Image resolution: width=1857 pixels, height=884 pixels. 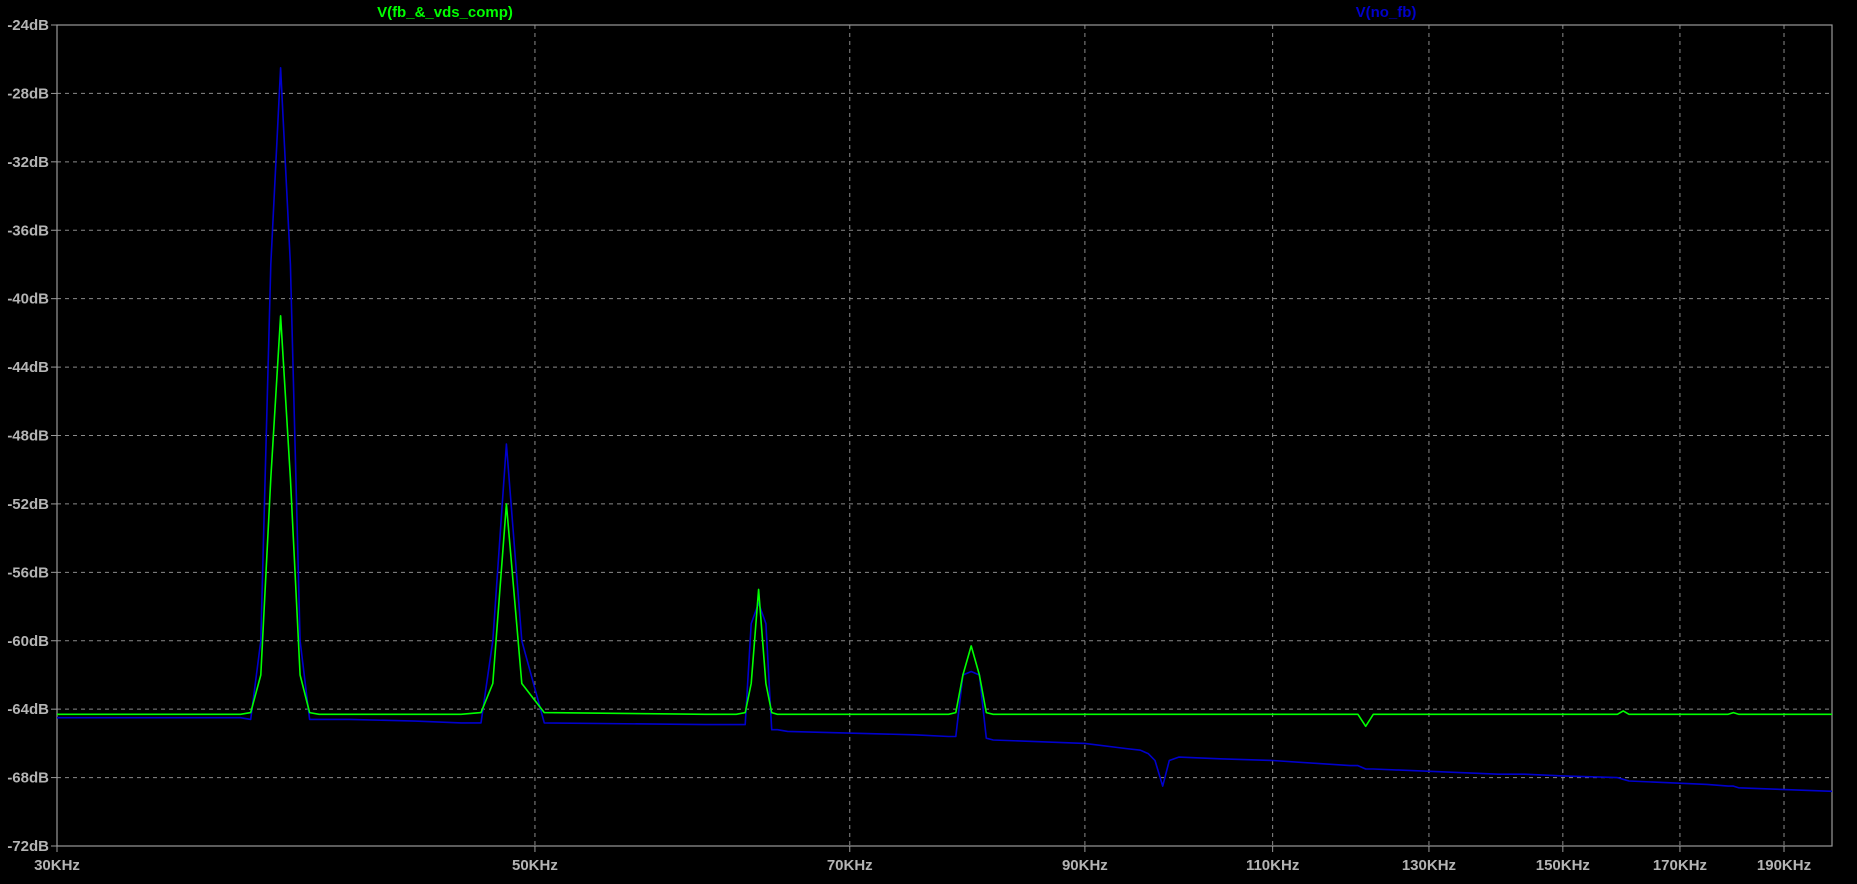 I want to click on x-tick-label: 50KHz, so click(x=535, y=865).